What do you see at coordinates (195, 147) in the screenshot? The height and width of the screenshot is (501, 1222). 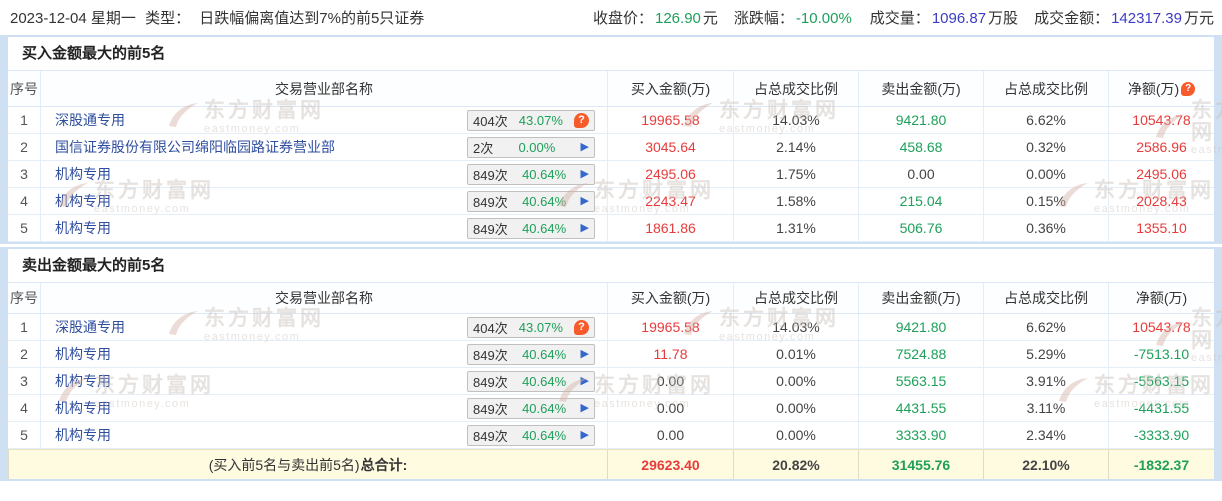 I see `seat-name-link: 国信证券股份有限公司绵阳临园路证券营业部` at bounding box center [195, 147].